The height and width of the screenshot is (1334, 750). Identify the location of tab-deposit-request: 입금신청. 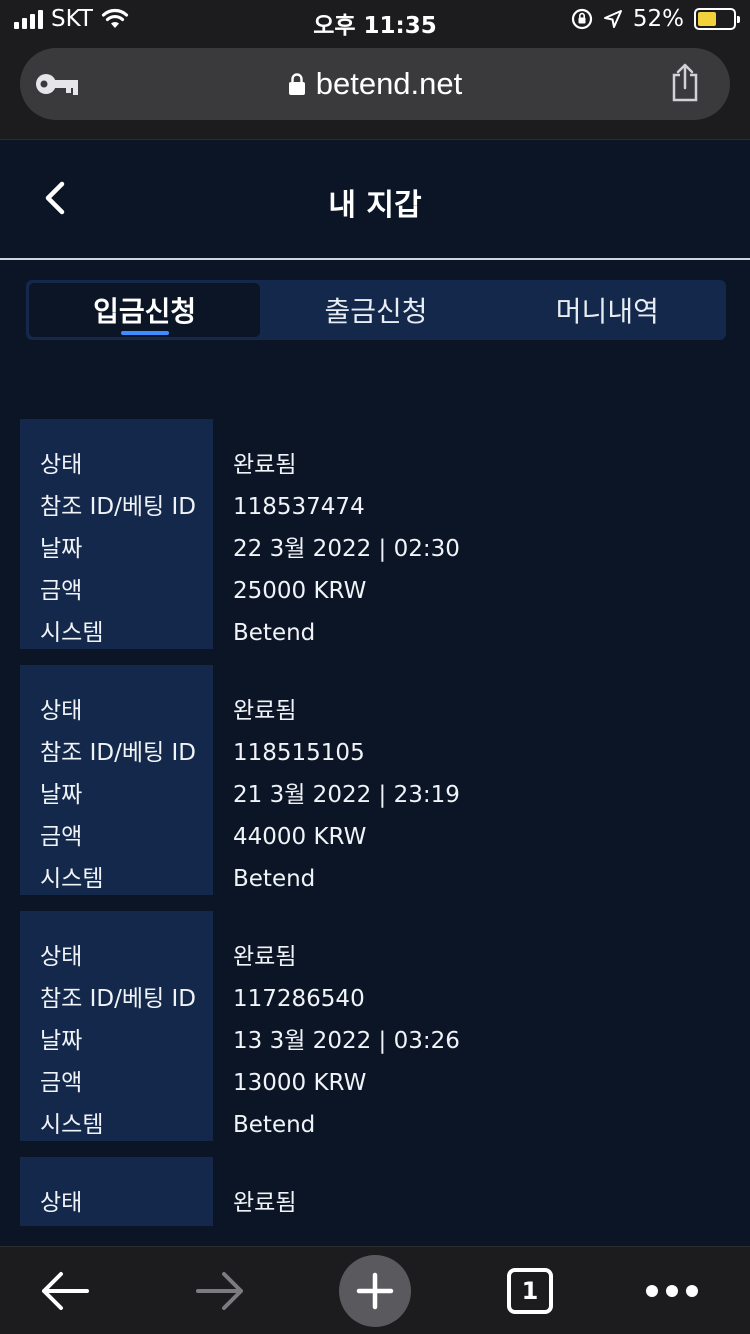
(145, 310).